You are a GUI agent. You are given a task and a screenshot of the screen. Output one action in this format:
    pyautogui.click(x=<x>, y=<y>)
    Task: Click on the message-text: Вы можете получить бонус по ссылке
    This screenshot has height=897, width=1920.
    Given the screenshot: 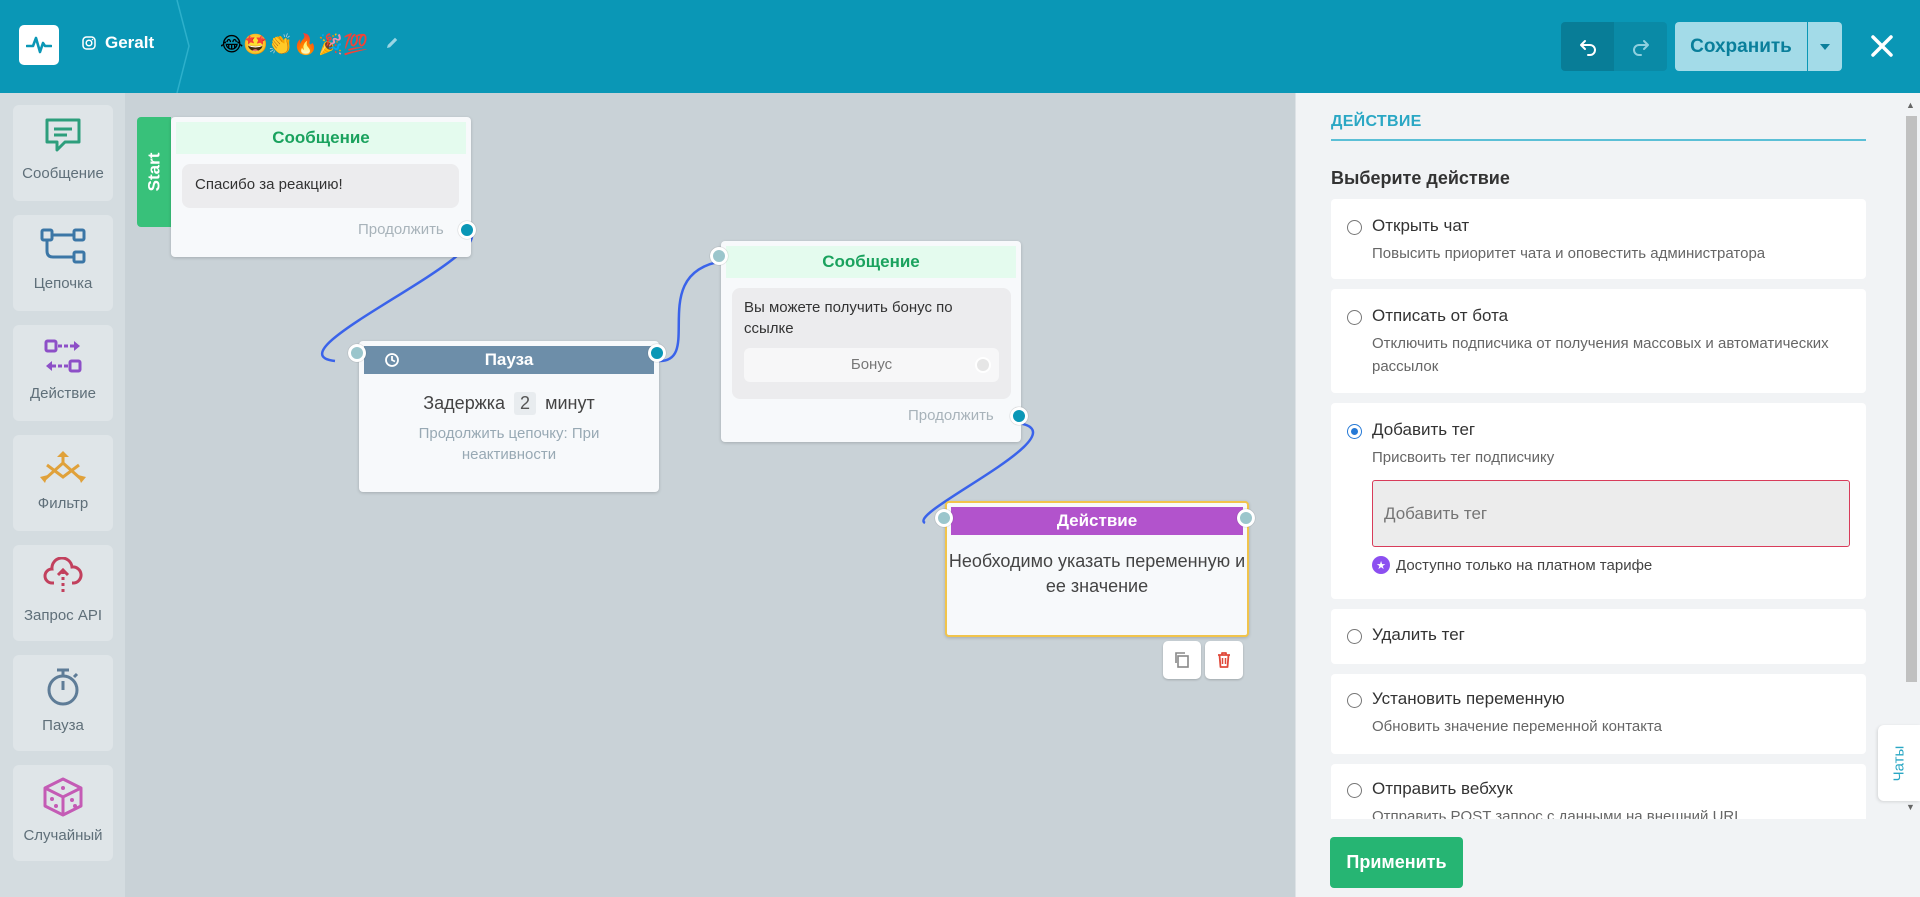 What is the action you would take?
    pyautogui.click(x=848, y=318)
    